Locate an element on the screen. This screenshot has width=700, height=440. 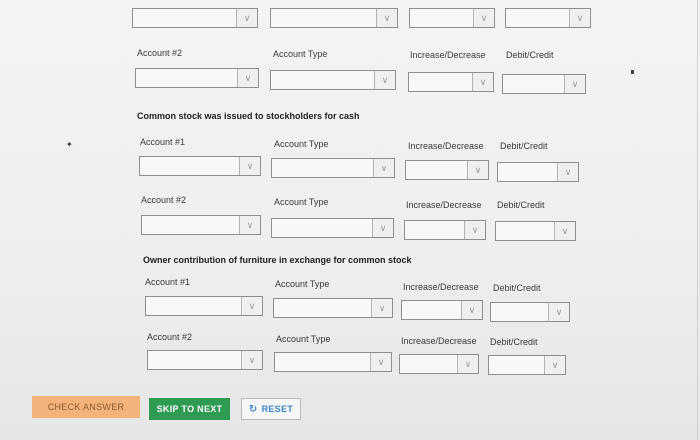
skip-to-next-button: SKIP TO NEXT is located at coordinates (189, 409).